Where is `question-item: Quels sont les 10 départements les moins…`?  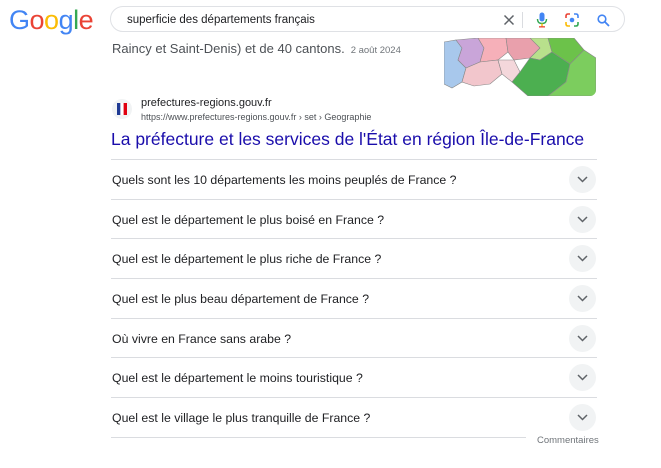 question-item: Quels sont les 10 départements les moins… is located at coordinates (354, 179).